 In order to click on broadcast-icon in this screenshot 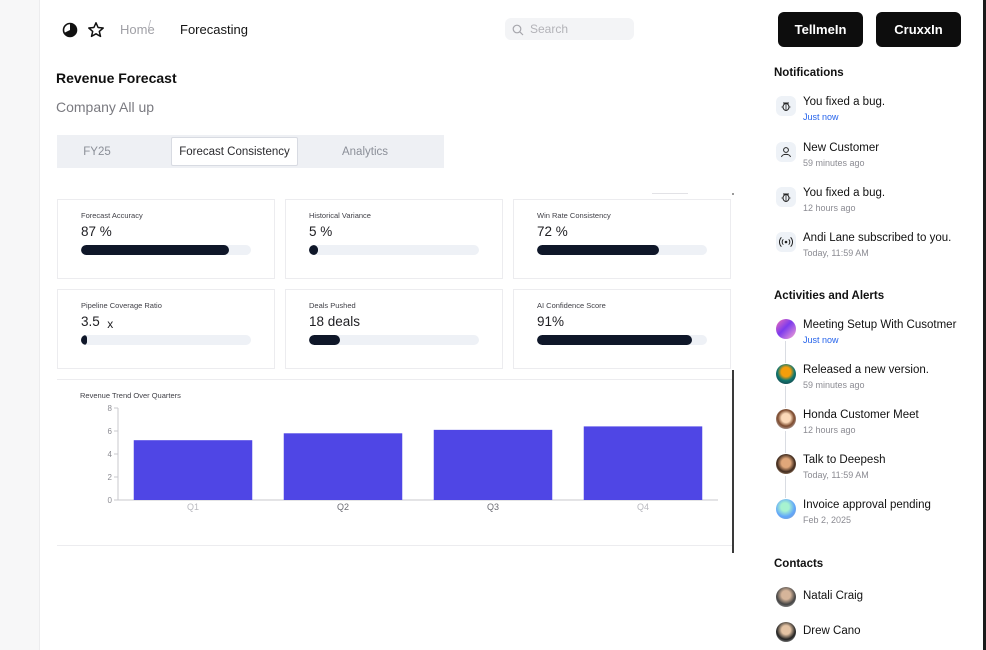, I will do `click(786, 242)`.